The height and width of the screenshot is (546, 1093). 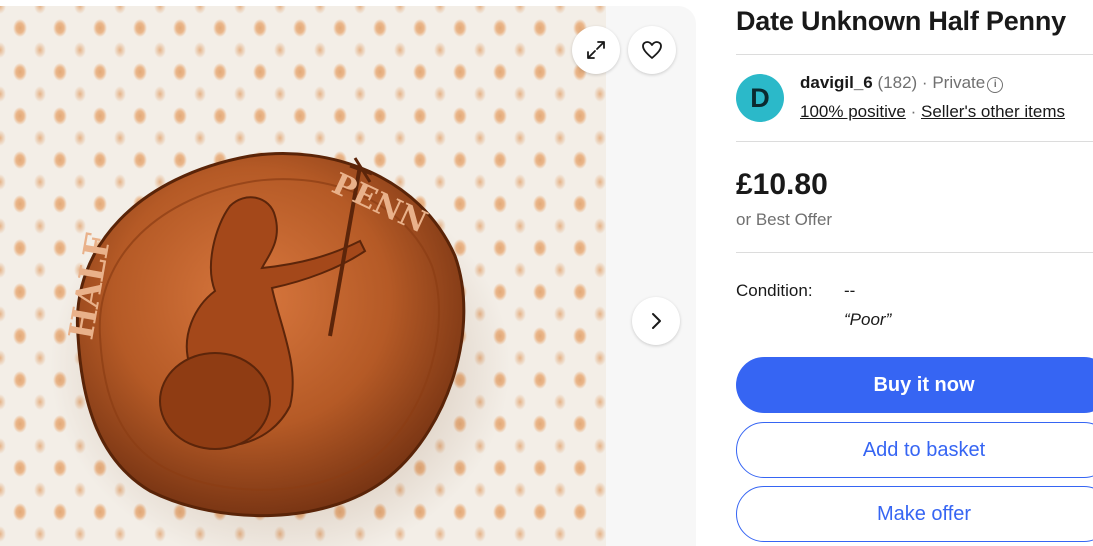 I want to click on watchlist-button, so click(x=652, y=50).